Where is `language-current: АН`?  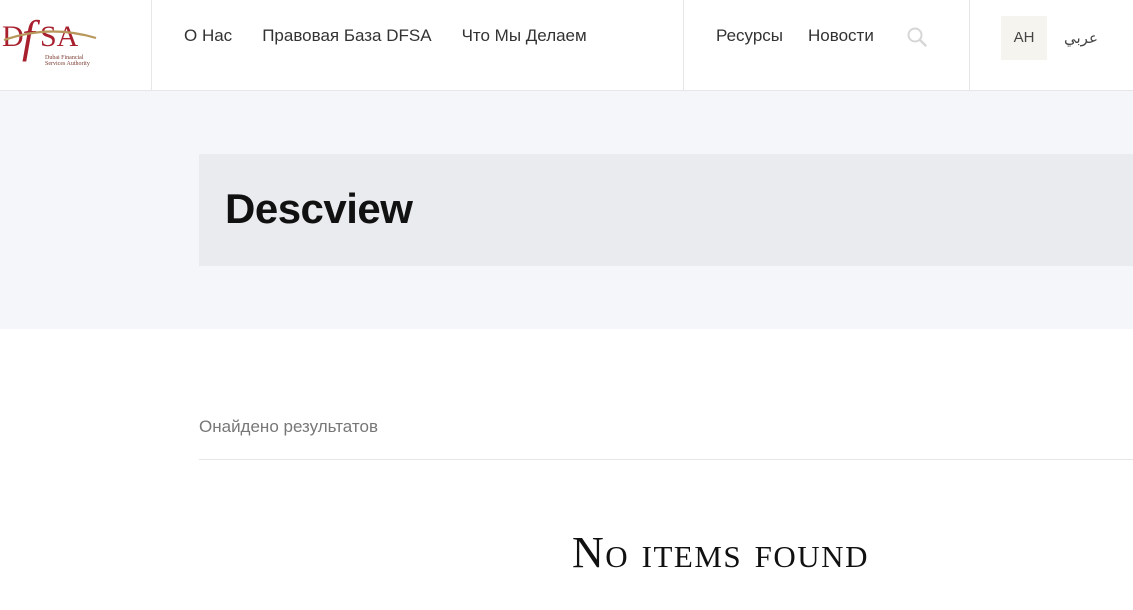
language-current: АН is located at coordinates (1024, 38).